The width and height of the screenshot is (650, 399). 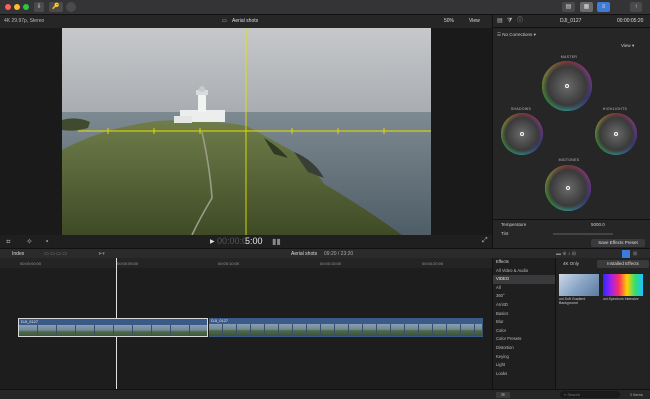 I want to click on timeline-icon: ▦, so click(x=586, y=7).